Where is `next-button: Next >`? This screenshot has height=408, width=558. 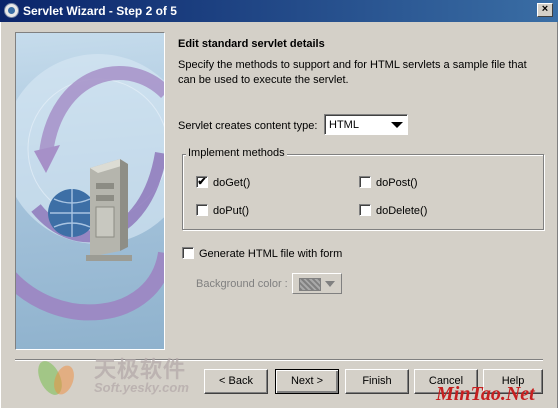
next-button: Next > is located at coordinates (307, 381).